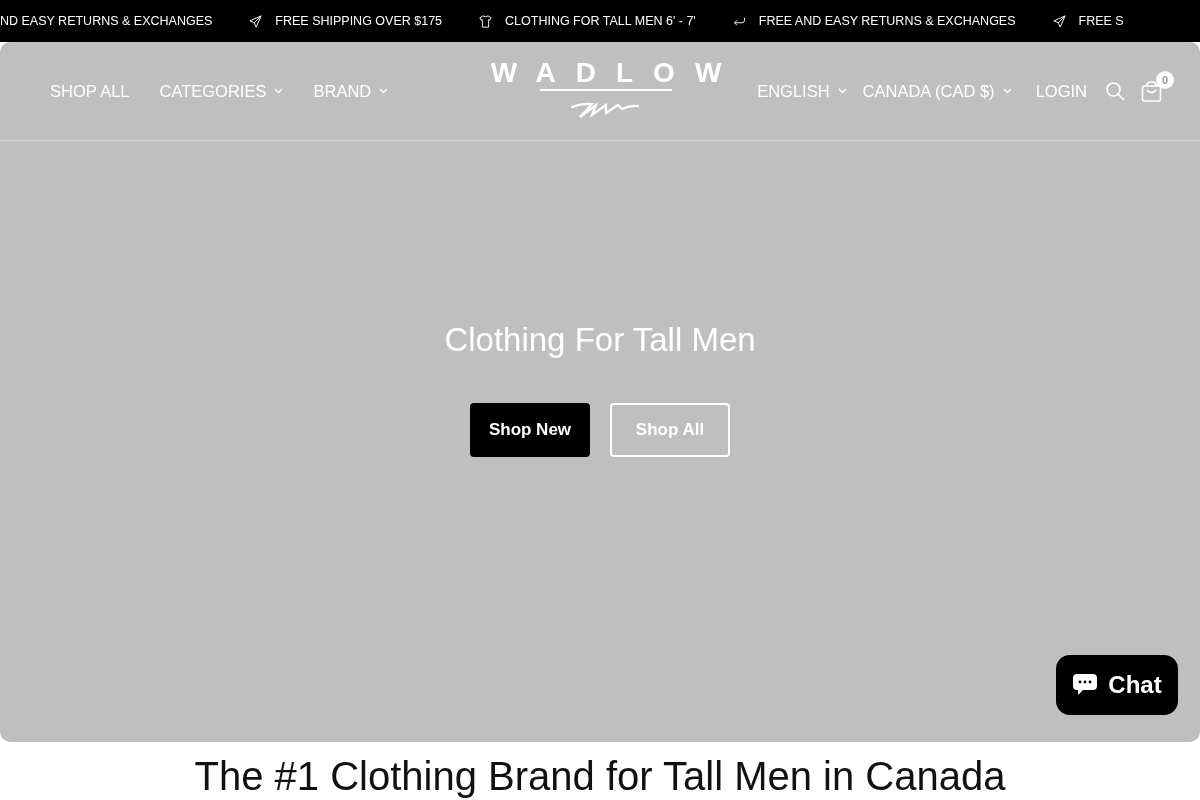 The height and width of the screenshot is (800, 1200). Describe the element at coordinates (106, 21) in the screenshot. I see `announcement-text: ND EASY RETURNS & EXCHANGES` at that location.